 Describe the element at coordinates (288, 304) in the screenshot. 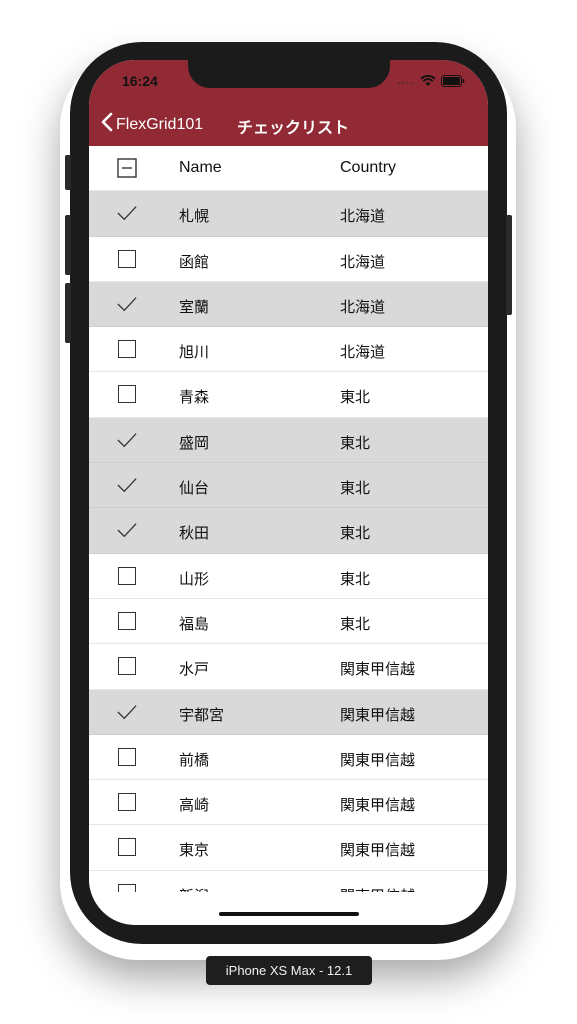

I see `table-row: 室蘭 北海道` at that location.